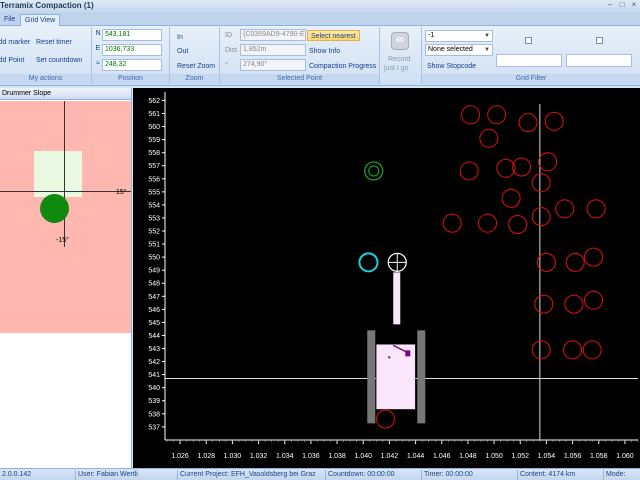 This screenshot has width=640, height=480. What do you see at coordinates (194, 79) in the screenshot?
I see `group-label: Zoom` at bounding box center [194, 79].